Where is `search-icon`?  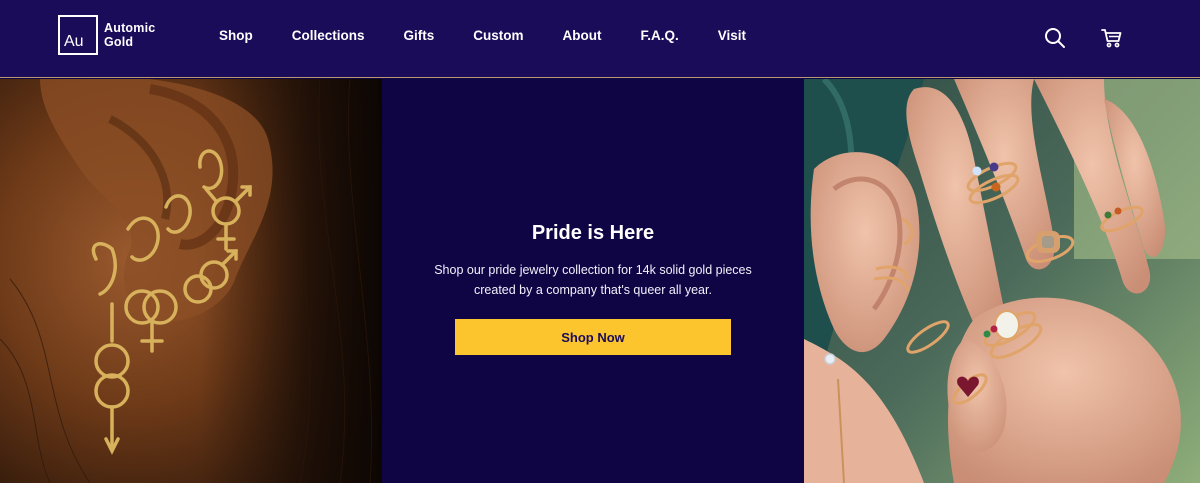 search-icon is located at coordinates (1055, 38).